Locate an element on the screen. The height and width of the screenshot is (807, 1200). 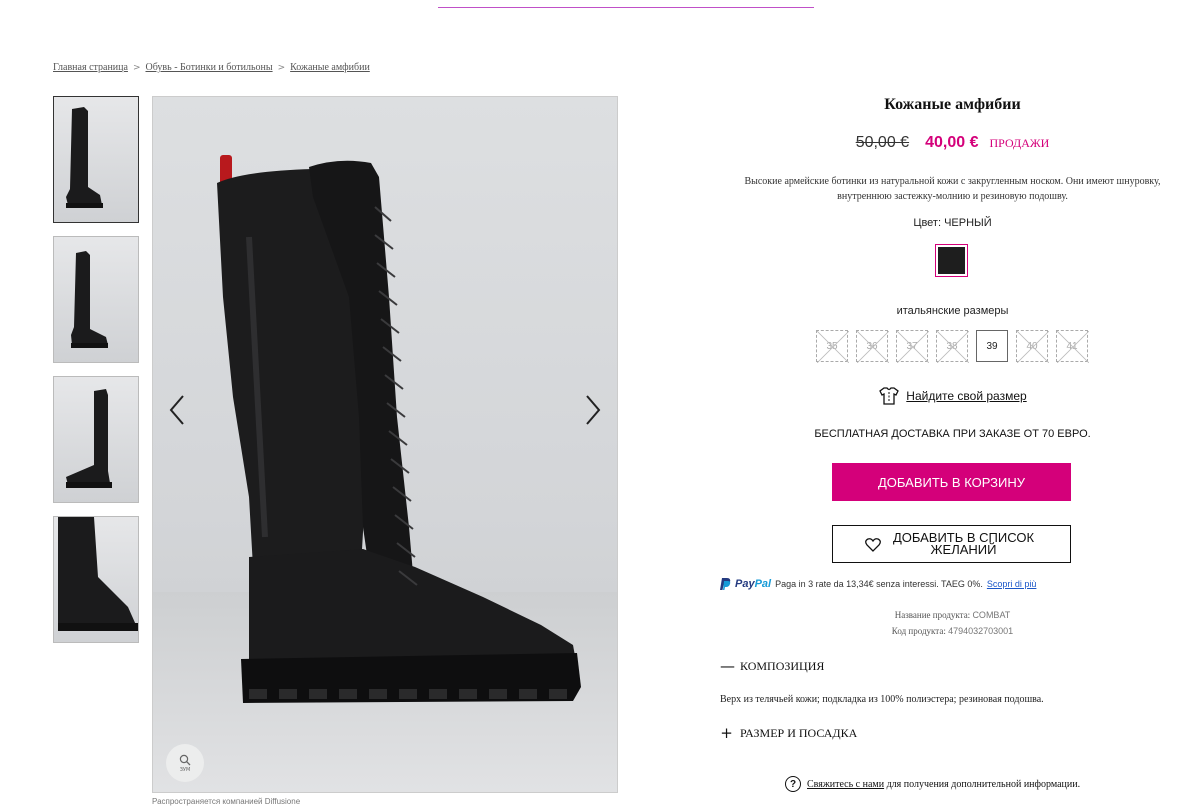
breadcrumb-home: Главная страница is located at coordinates (90, 67).